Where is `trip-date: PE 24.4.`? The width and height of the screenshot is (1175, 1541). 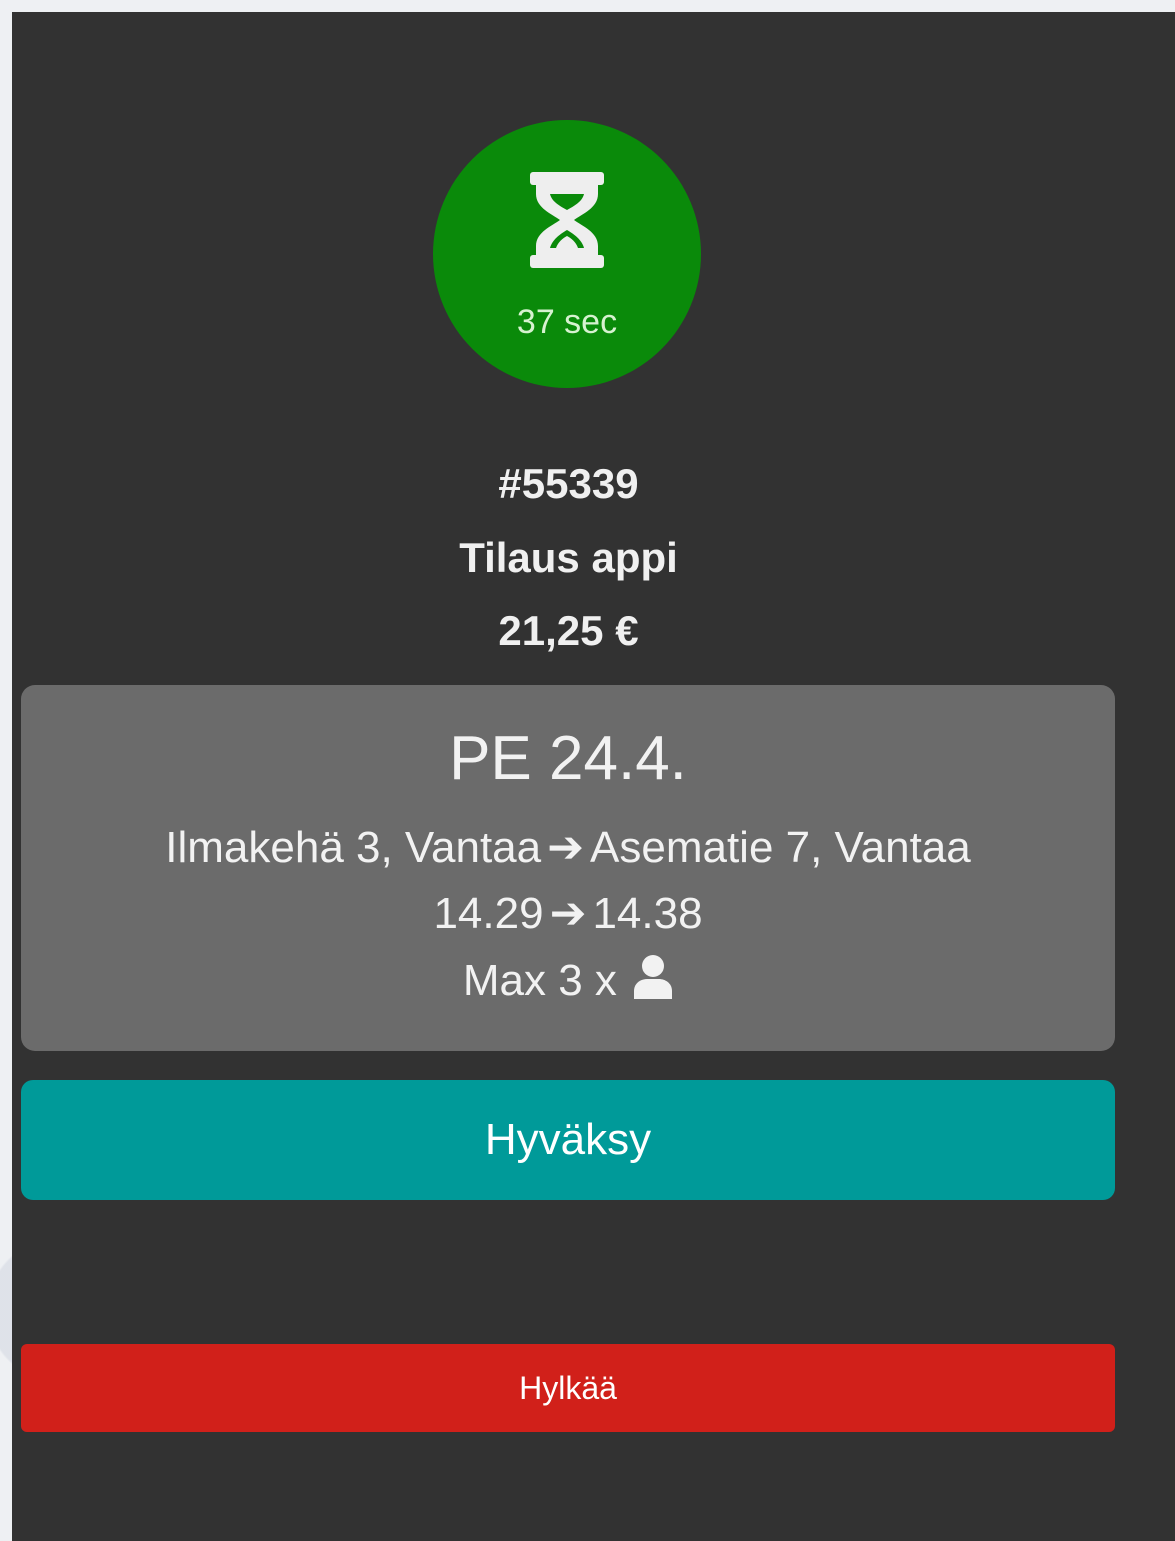 trip-date: PE 24.4. is located at coordinates (568, 758).